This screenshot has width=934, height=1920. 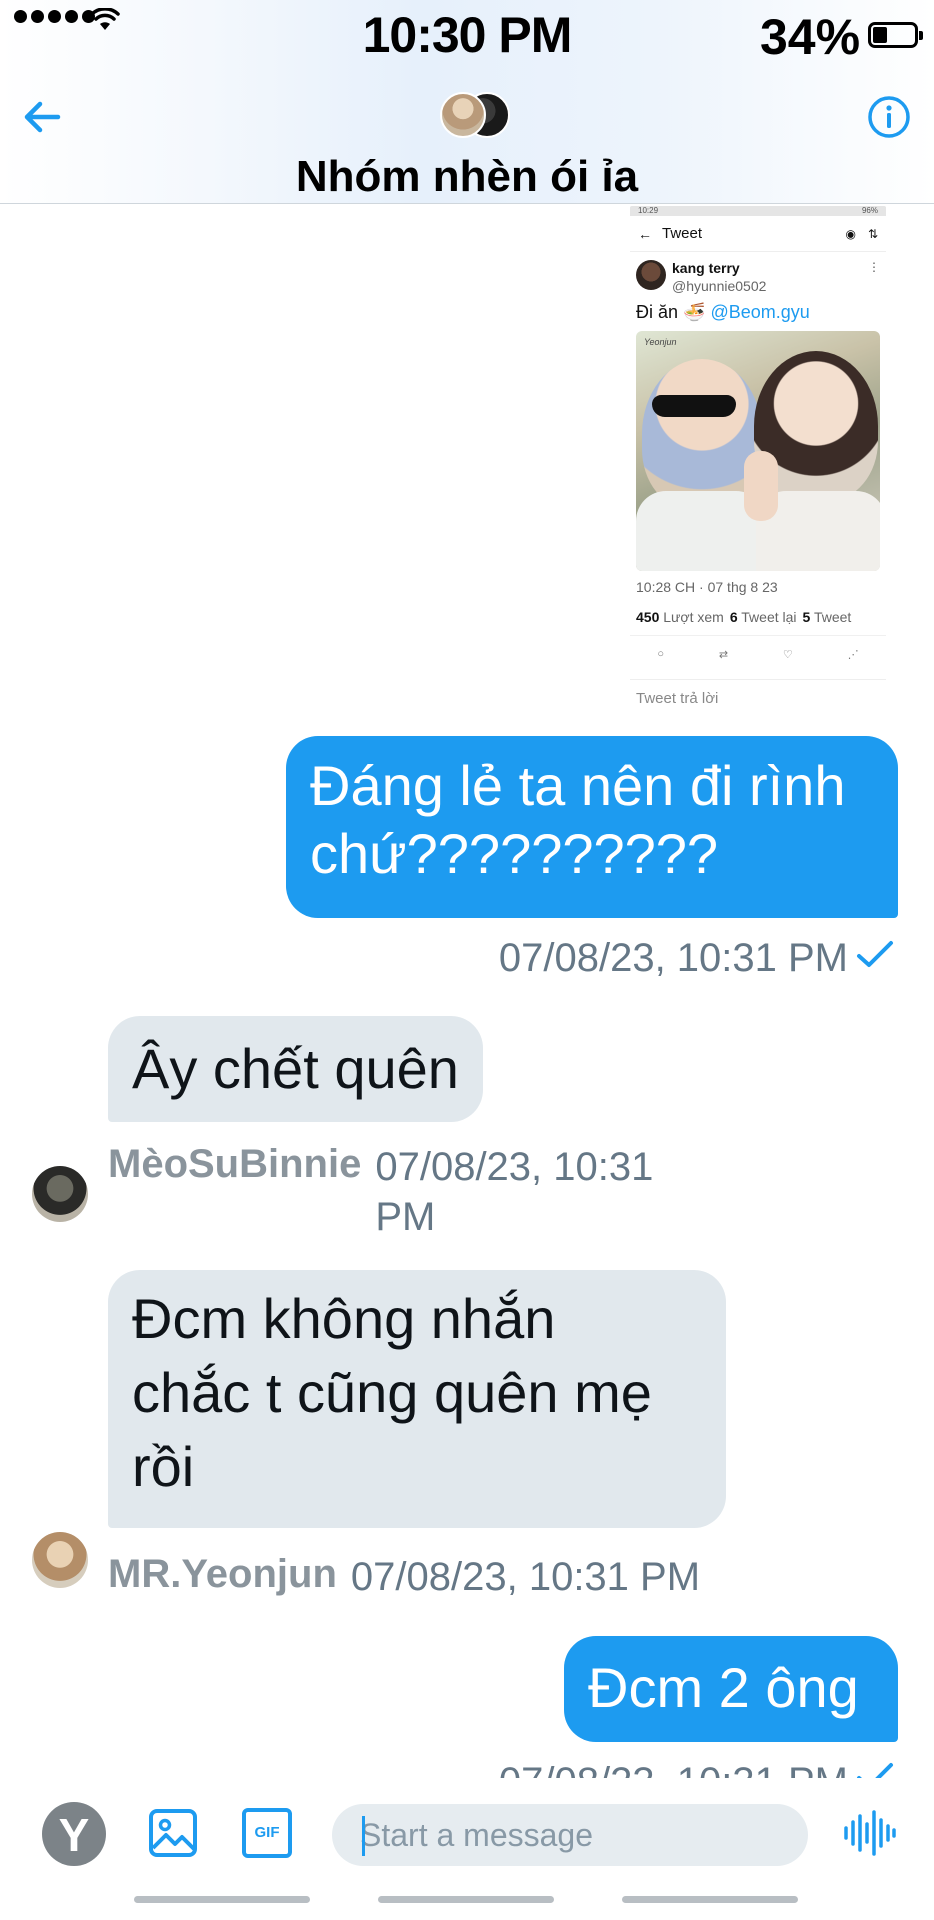 I want to click on message-bubble-incoming: Ây chết quên, so click(x=295, y=1069).